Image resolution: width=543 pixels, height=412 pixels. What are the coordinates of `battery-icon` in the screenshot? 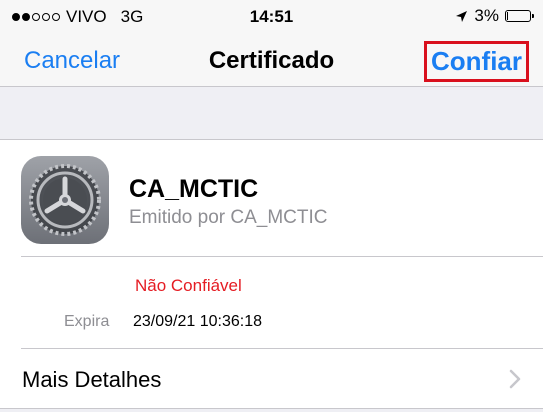 It's located at (519, 16).